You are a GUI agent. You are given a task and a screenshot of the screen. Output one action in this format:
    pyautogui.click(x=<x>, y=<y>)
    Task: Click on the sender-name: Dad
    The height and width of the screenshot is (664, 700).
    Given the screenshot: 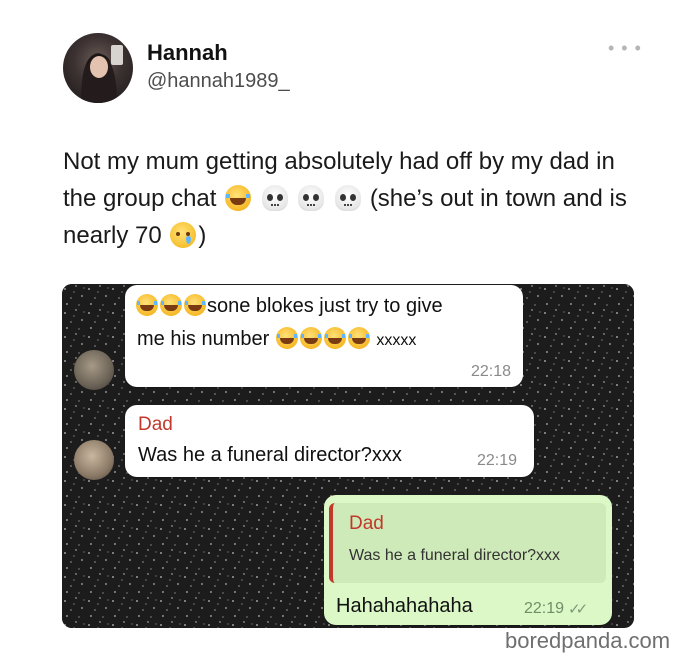 What is the action you would take?
    pyautogui.click(x=155, y=424)
    